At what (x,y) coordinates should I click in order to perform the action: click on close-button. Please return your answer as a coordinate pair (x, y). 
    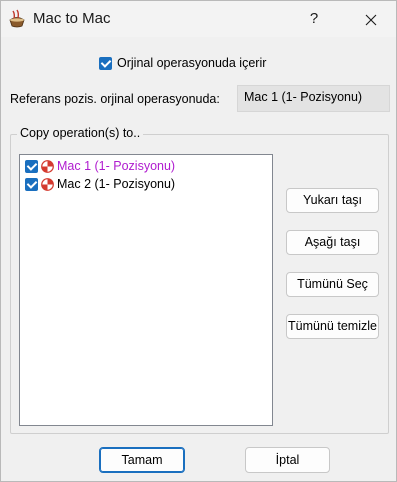
    Looking at the image, I should click on (371, 19).